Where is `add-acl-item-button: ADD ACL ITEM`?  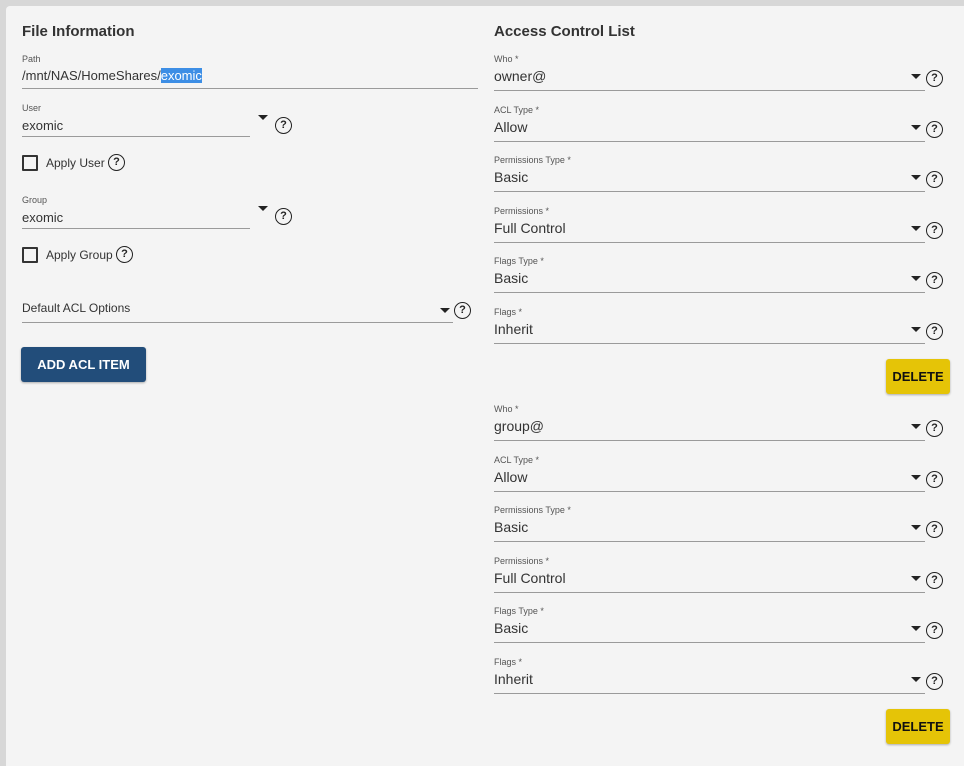
add-acl-item-button: ADD ACL ITEM is located at coordinates (83, 364).